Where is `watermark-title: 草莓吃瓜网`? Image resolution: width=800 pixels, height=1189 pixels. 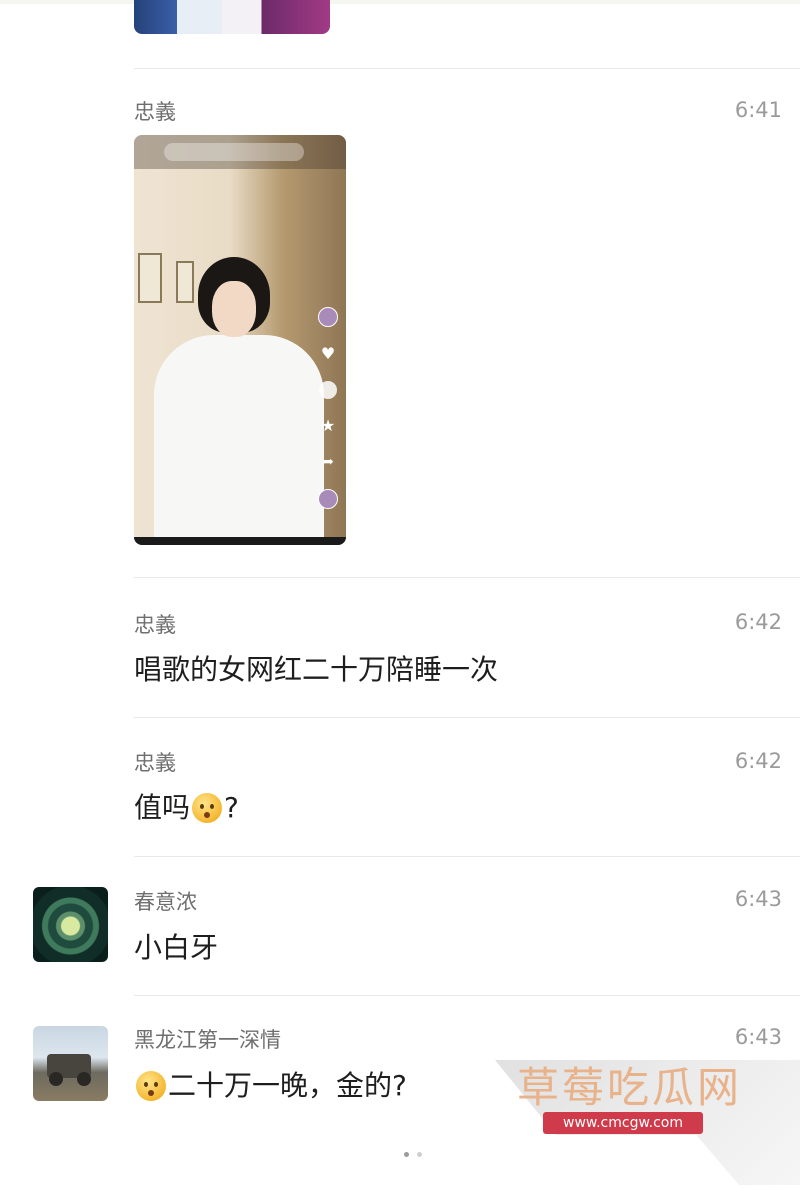 watermark-title: 草莓吃瓜网 is located at coordinates (630, 1087).